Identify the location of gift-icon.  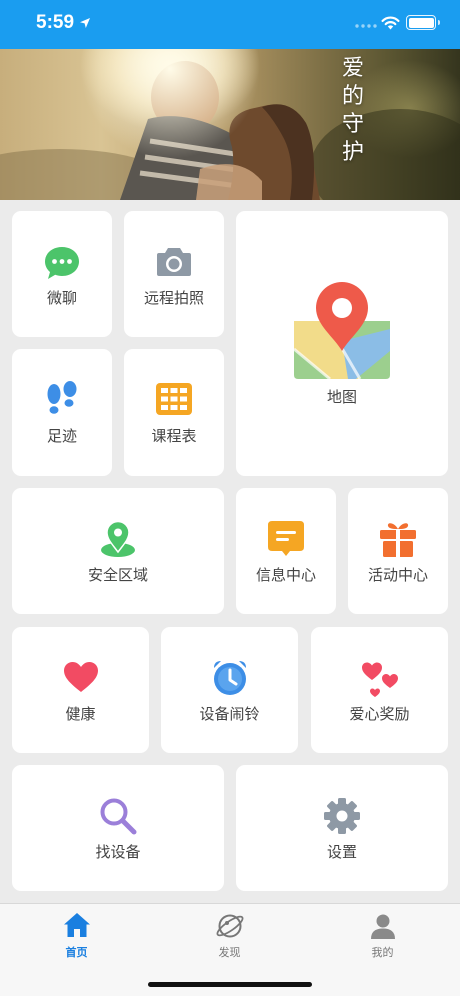
(398, 540).